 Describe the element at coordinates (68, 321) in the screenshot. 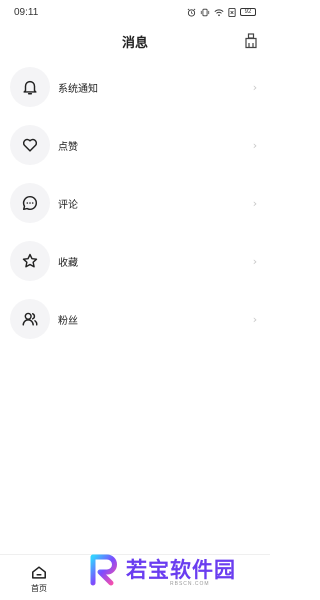

I see `list-item-label: 粉丝` at that location.